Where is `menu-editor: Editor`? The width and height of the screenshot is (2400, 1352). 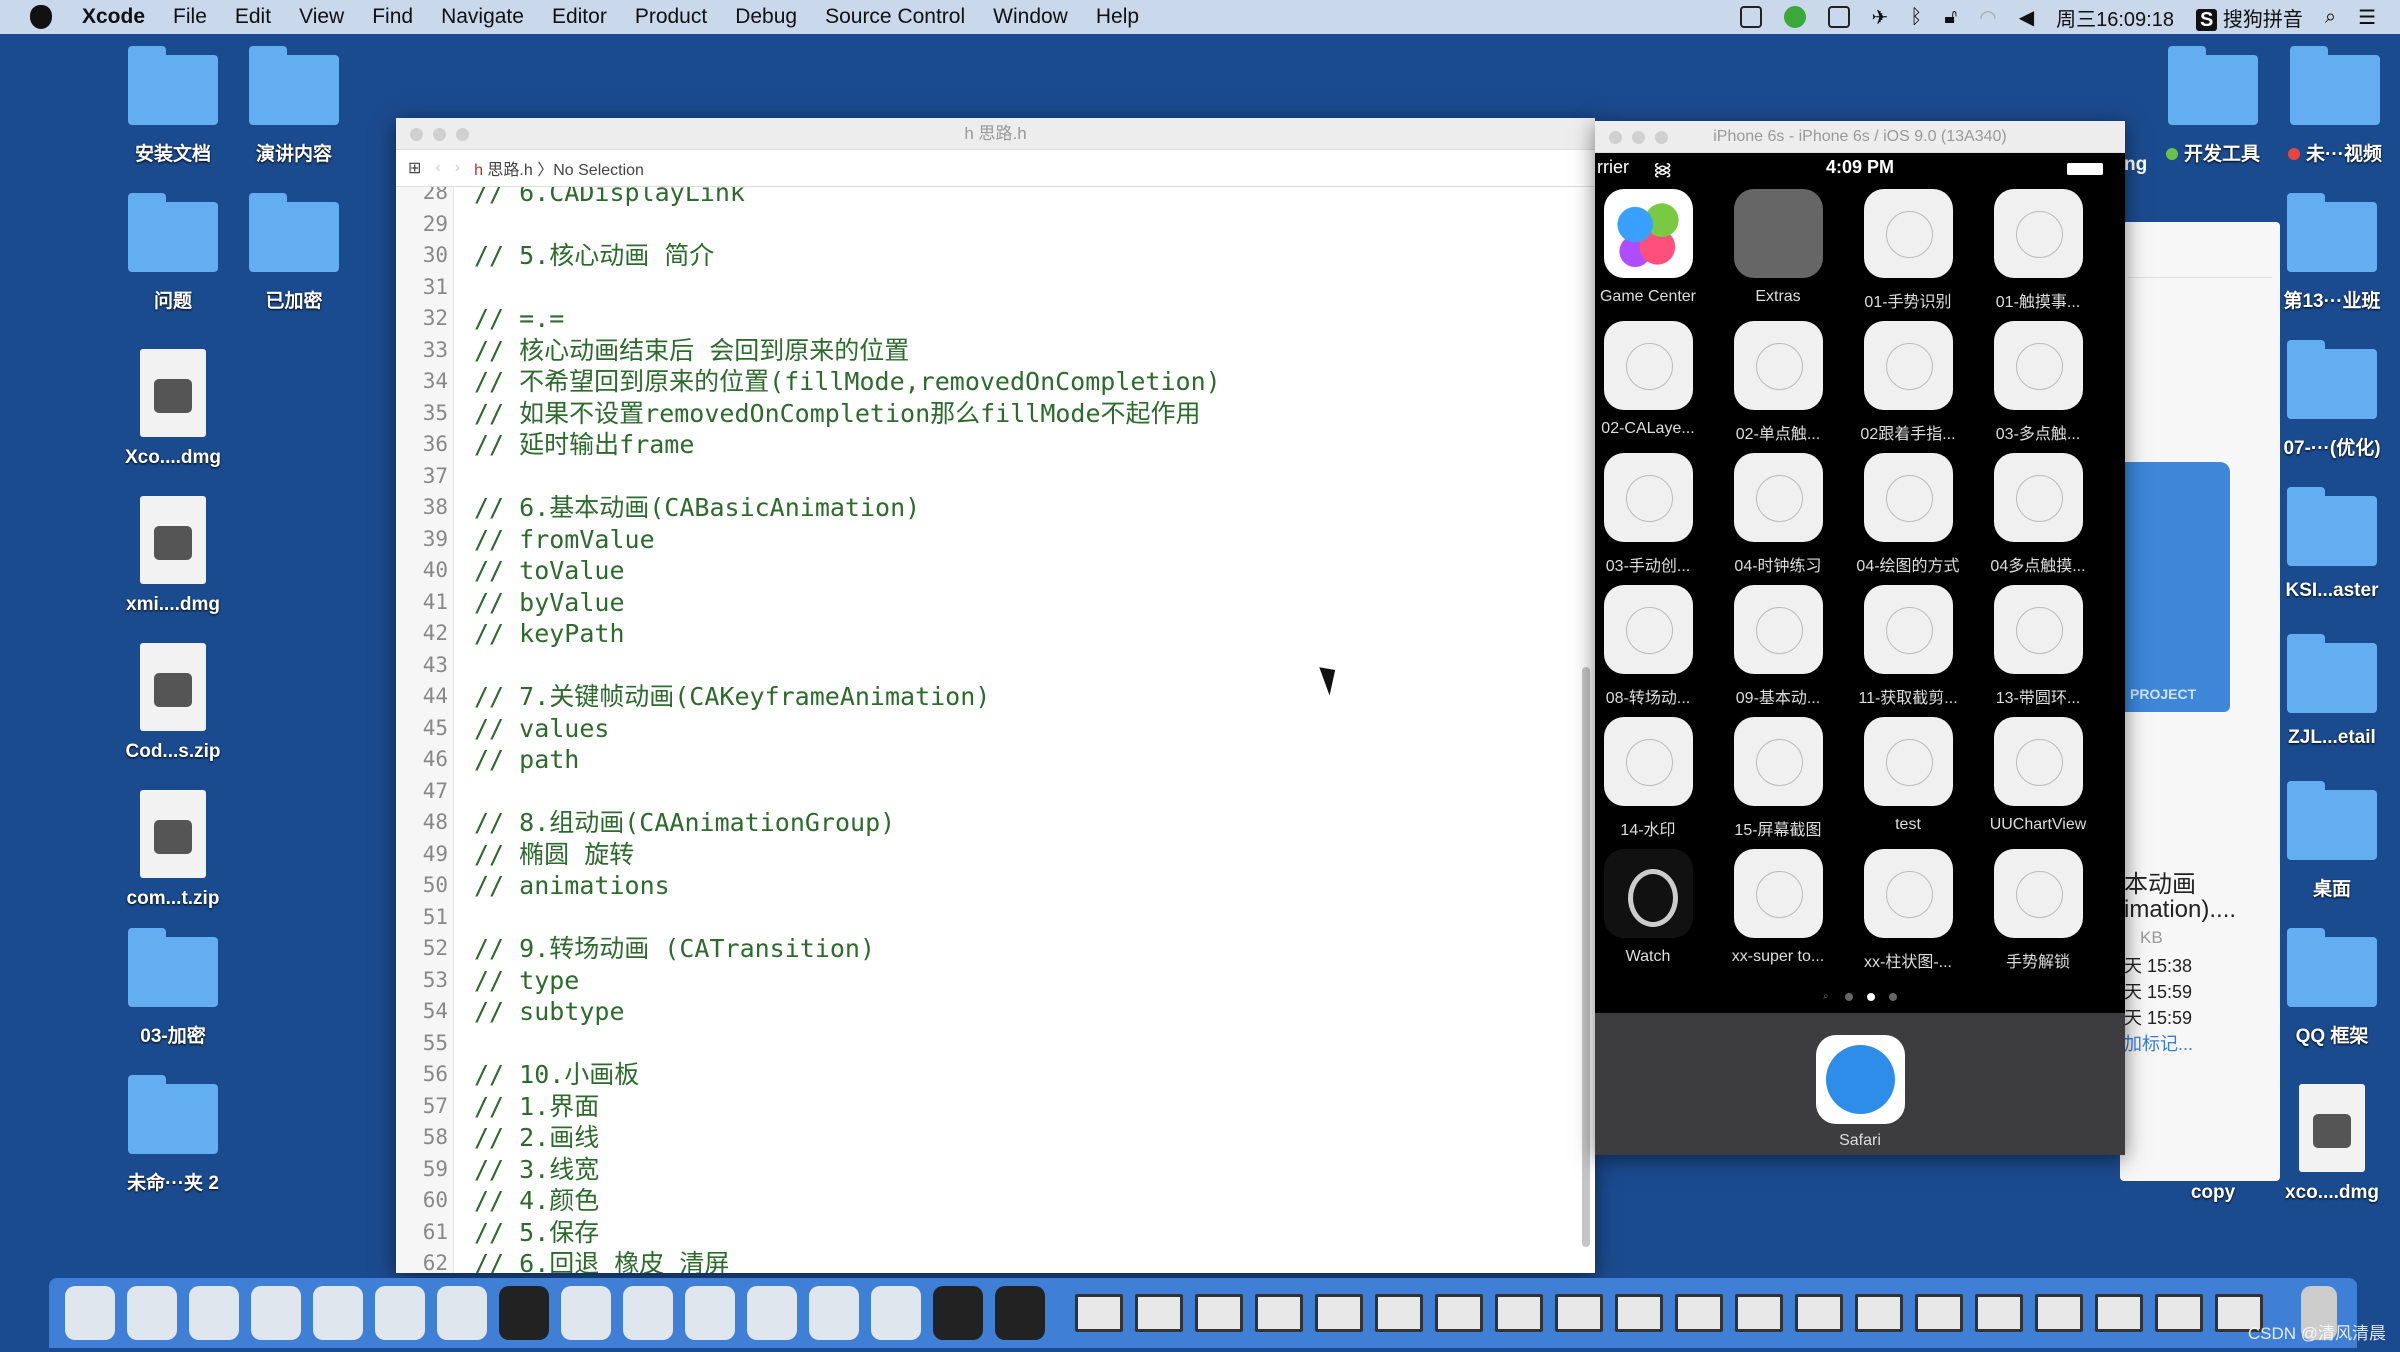
menu-editor: Editor is located at coordinates (579, 17).